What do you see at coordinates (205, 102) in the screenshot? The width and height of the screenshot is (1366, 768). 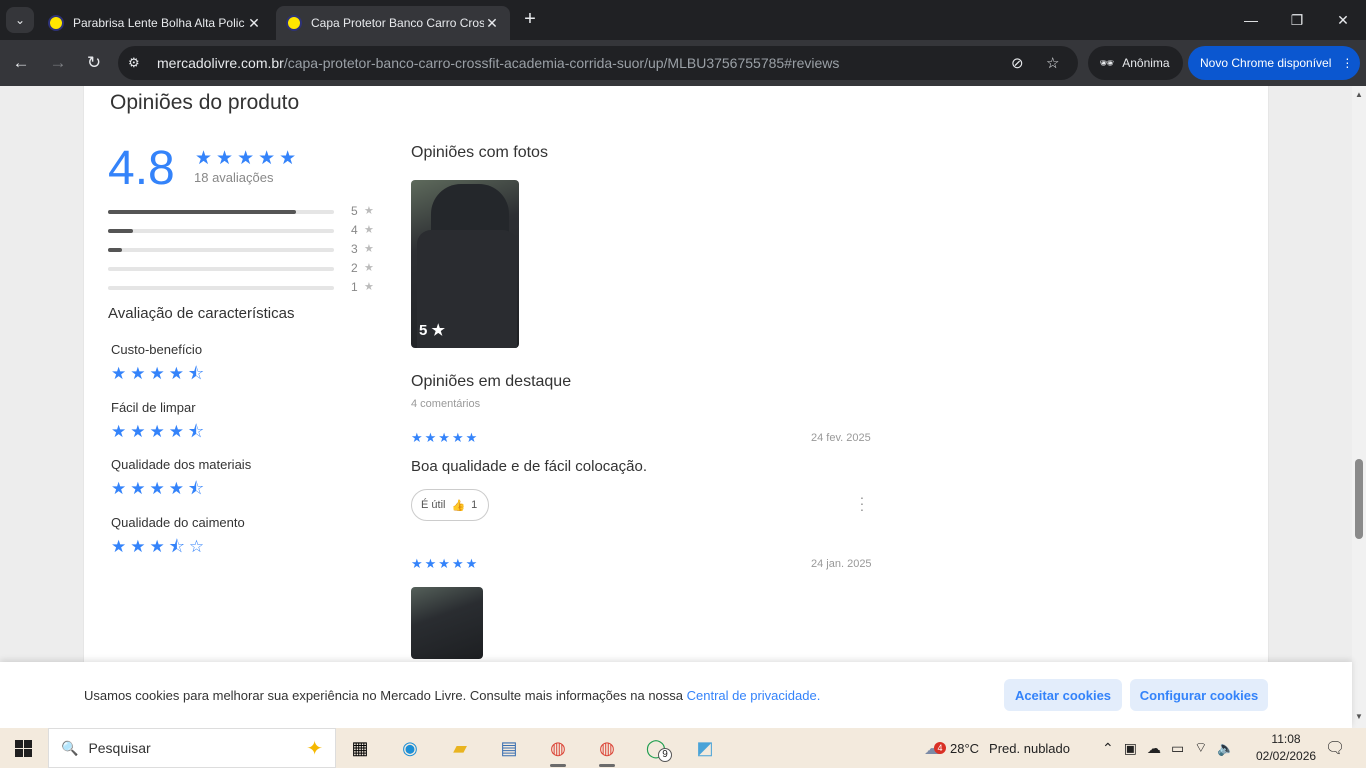 I see `reviews-title: Opiniões do produto` at bounding box center [205, 102].